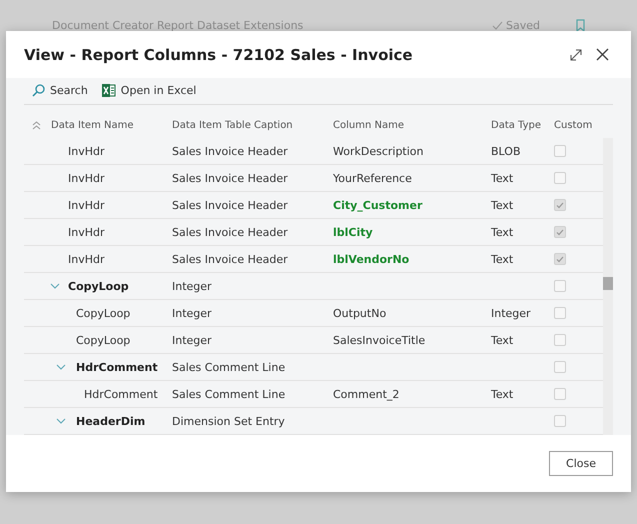 The width and height of the screenshot is (637, 524). What do you see at coordinates (581, 463) in the screenshot?
I see `close-button: Close` at bounding box center [581, 463].